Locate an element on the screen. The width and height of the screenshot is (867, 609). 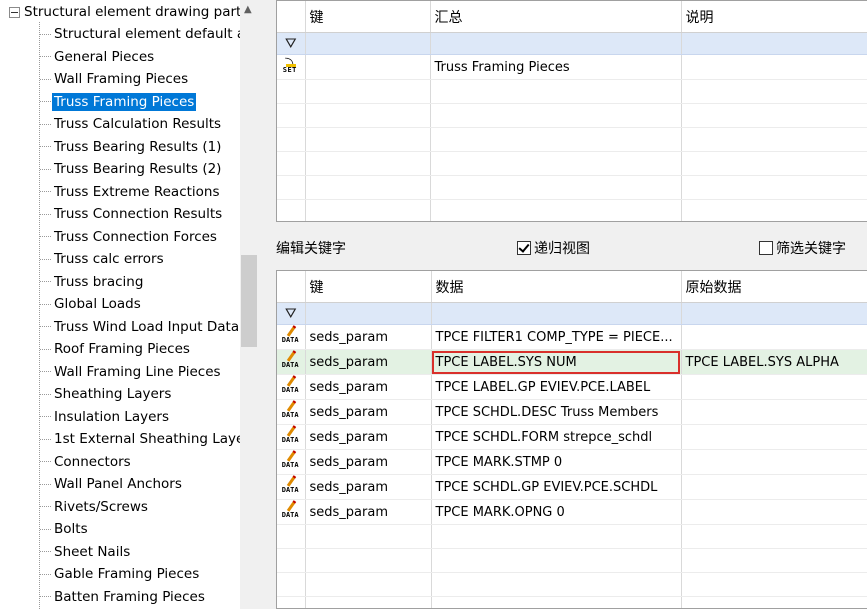
tree-scrollbar: ▲ is located at coordinates (249, 304).